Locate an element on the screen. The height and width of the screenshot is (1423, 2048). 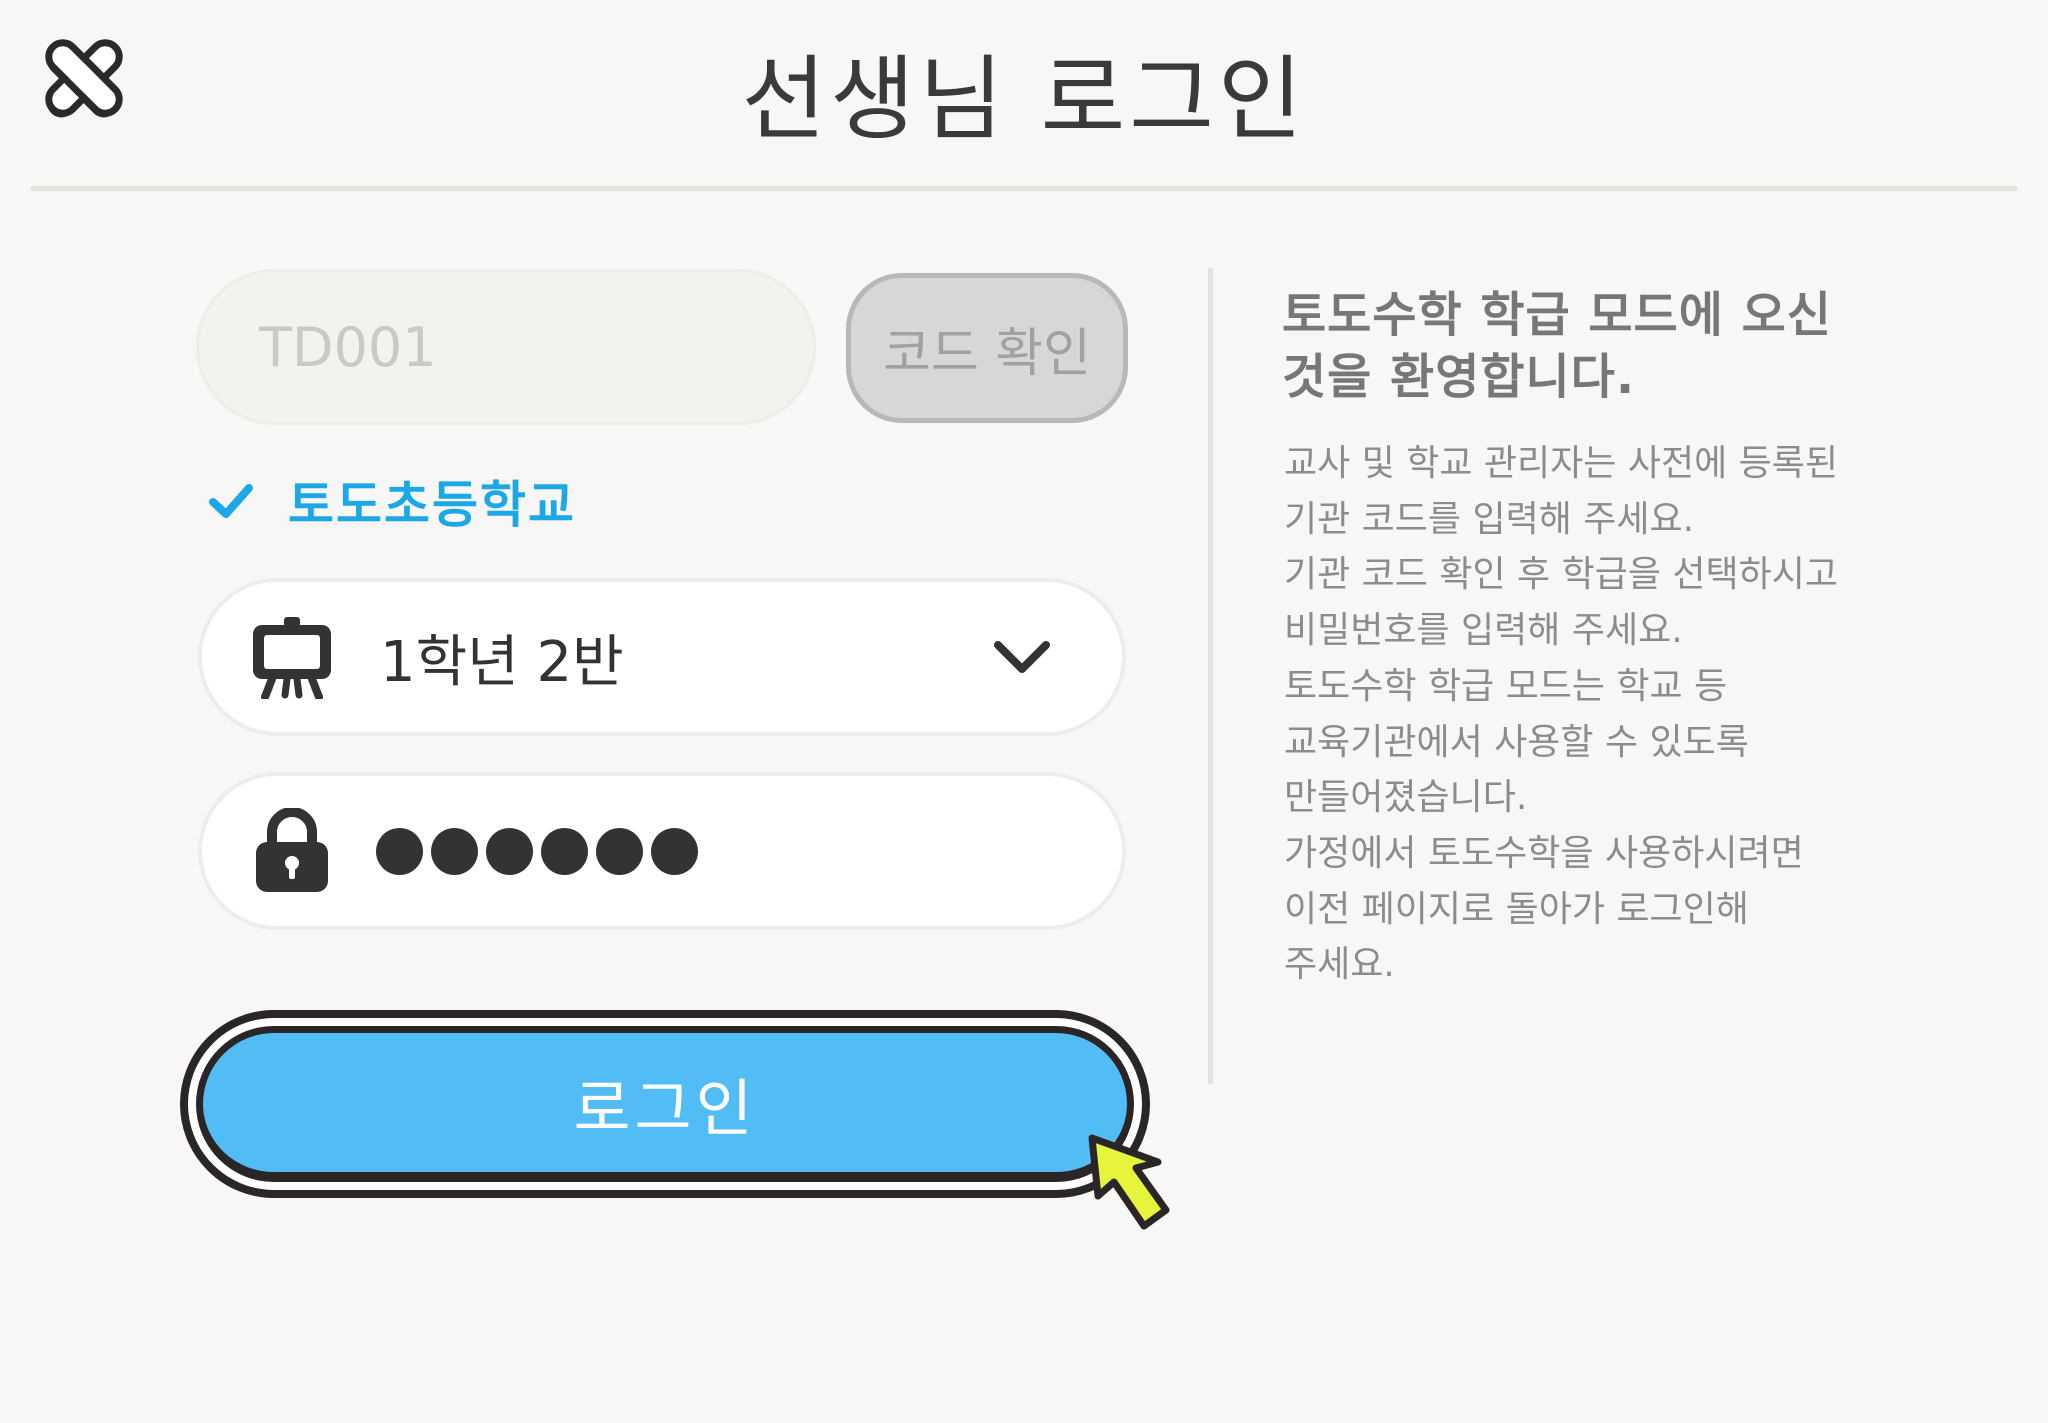
page-title: 선생님 로그인 is located at coordinates (1024, 99).